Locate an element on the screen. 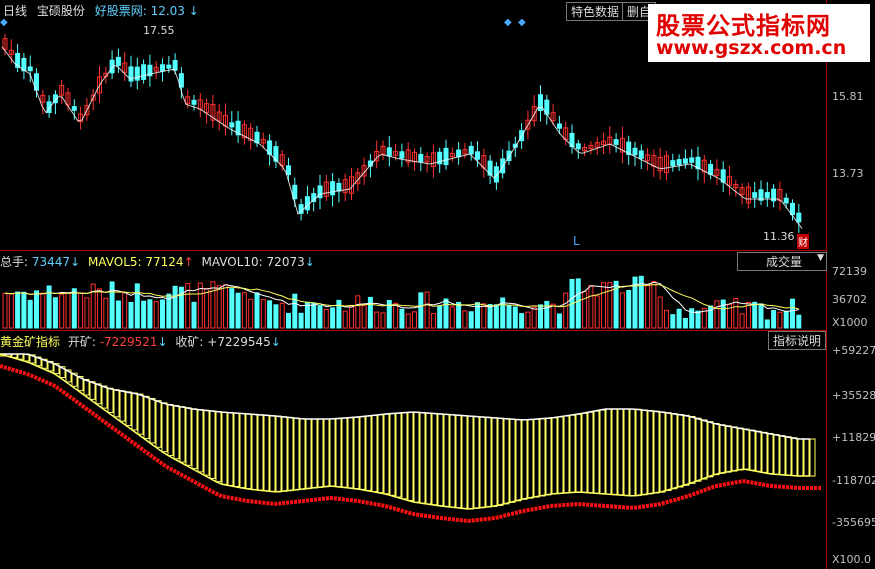 This screenshot has width=875, height=569. open-value: -7229521 is located at coordinates (128, 342).